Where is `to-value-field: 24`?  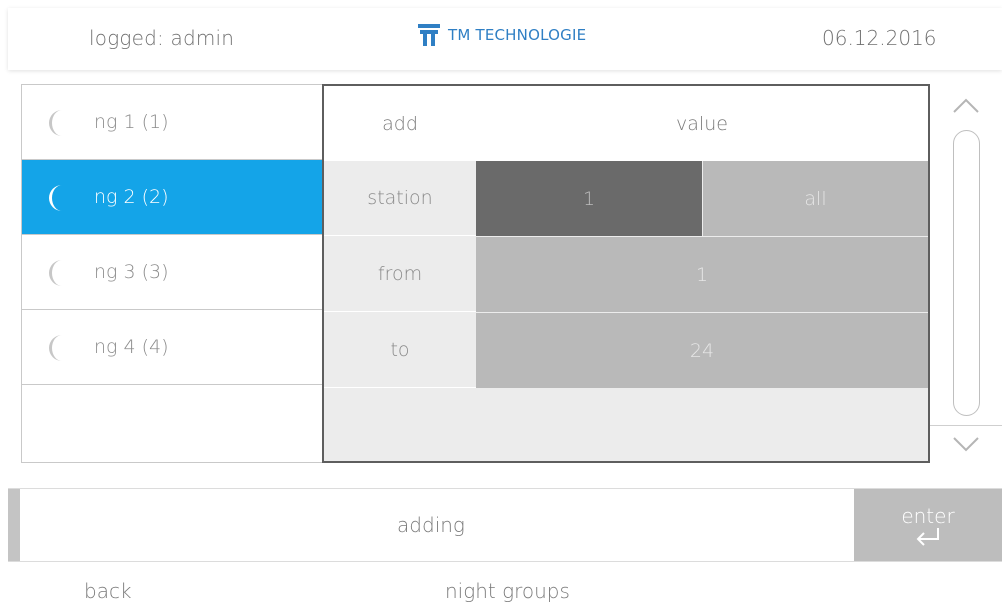
to-value-field: 24 is located at coordinates (702, 350).